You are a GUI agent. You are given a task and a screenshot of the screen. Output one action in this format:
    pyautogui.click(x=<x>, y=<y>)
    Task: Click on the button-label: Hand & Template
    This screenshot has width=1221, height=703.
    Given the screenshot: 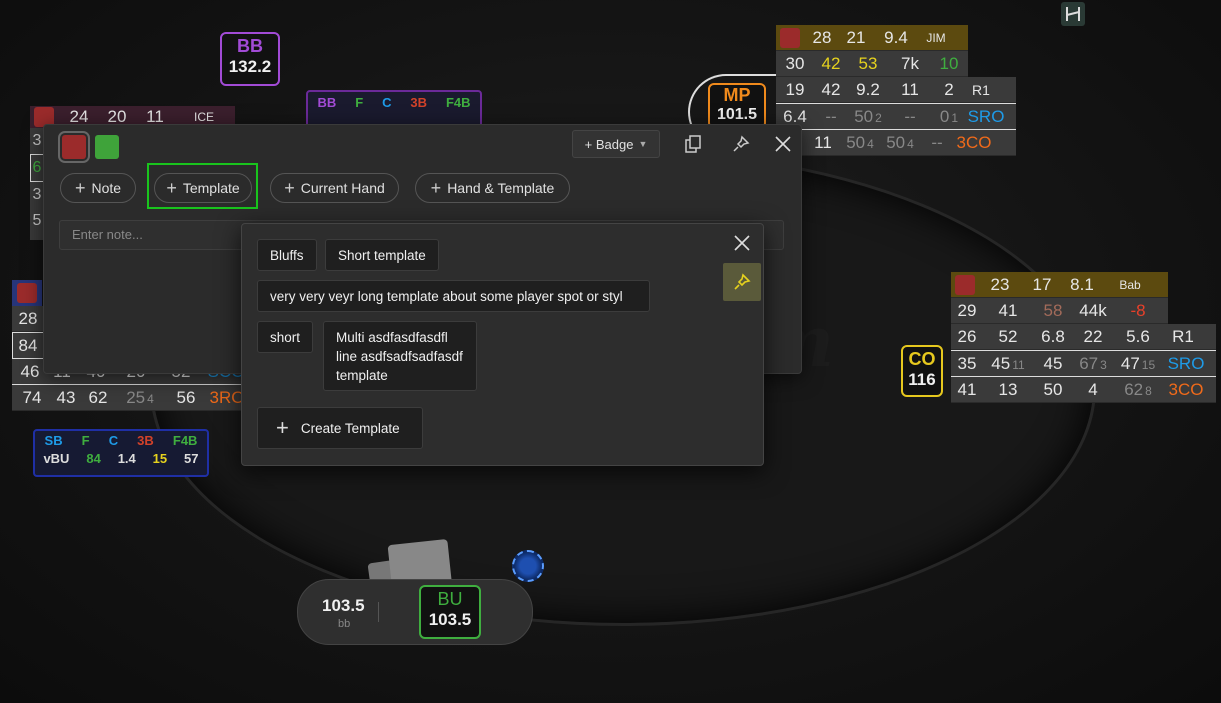 What is the action you would take?
    pyautogui.click(x=501, y=188)
    